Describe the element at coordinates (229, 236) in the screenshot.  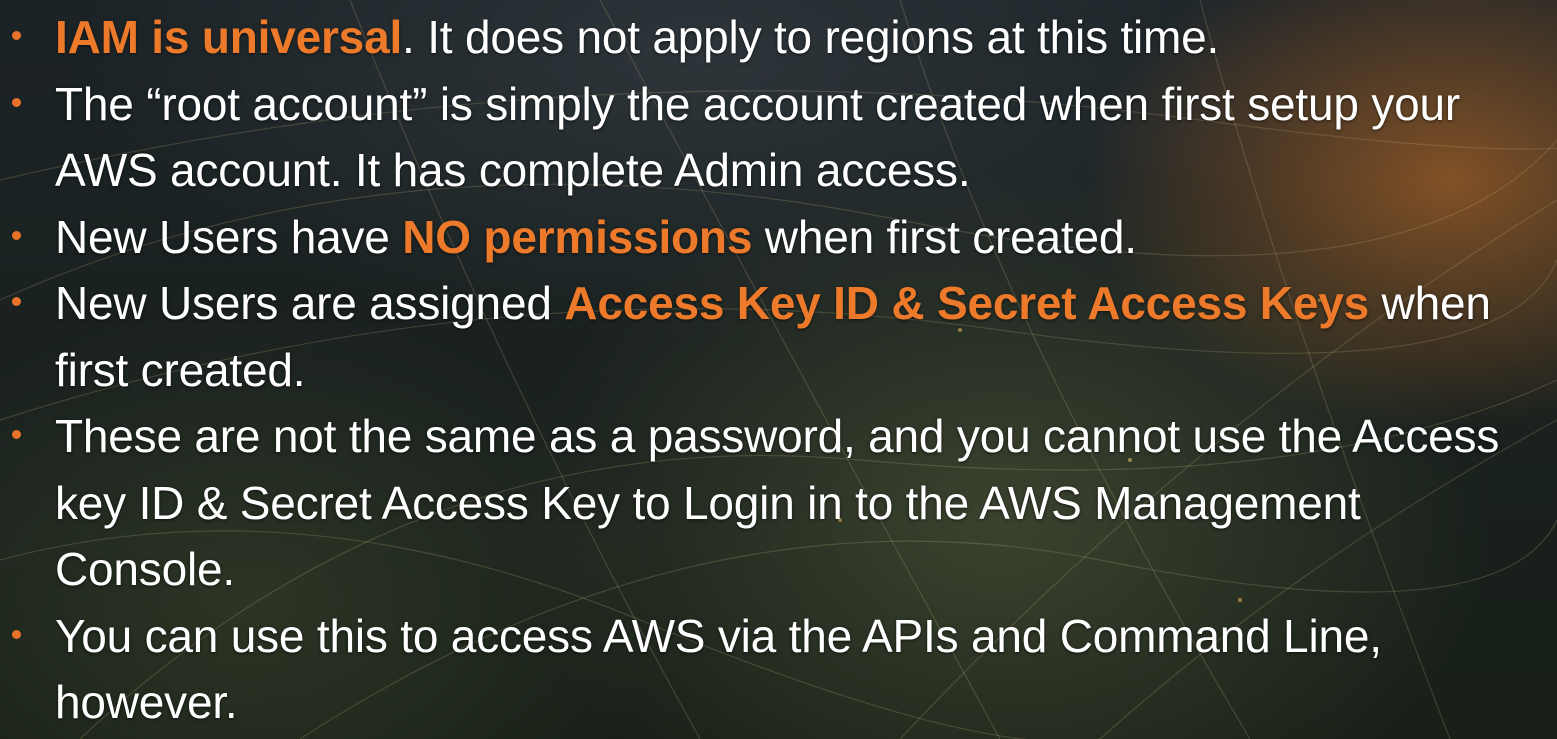
I see `bullet-text: New Users have` at that location.